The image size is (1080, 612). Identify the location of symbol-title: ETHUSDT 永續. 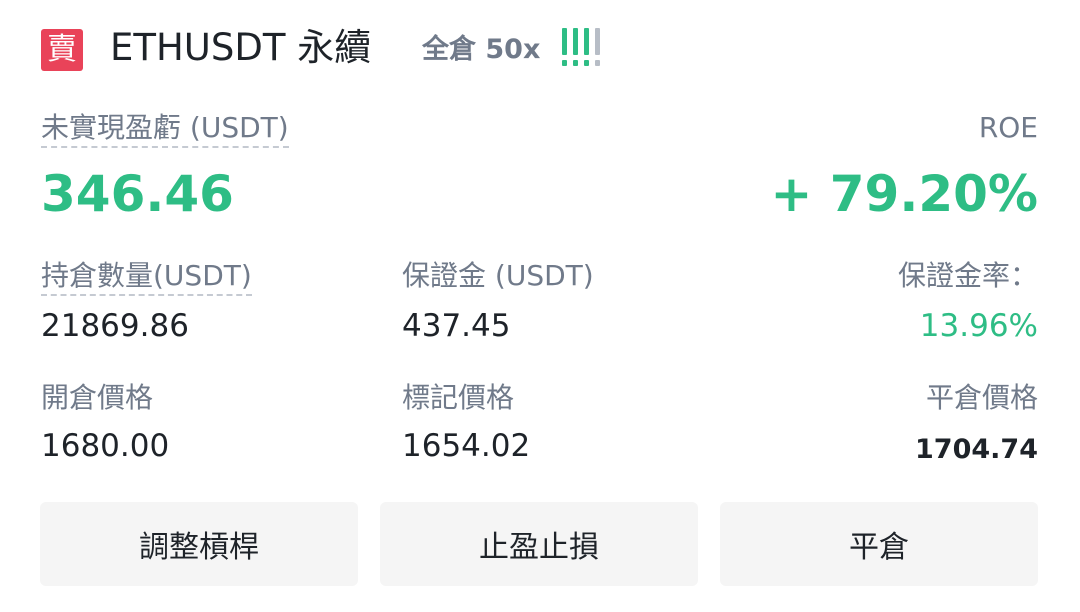
(240, 48).